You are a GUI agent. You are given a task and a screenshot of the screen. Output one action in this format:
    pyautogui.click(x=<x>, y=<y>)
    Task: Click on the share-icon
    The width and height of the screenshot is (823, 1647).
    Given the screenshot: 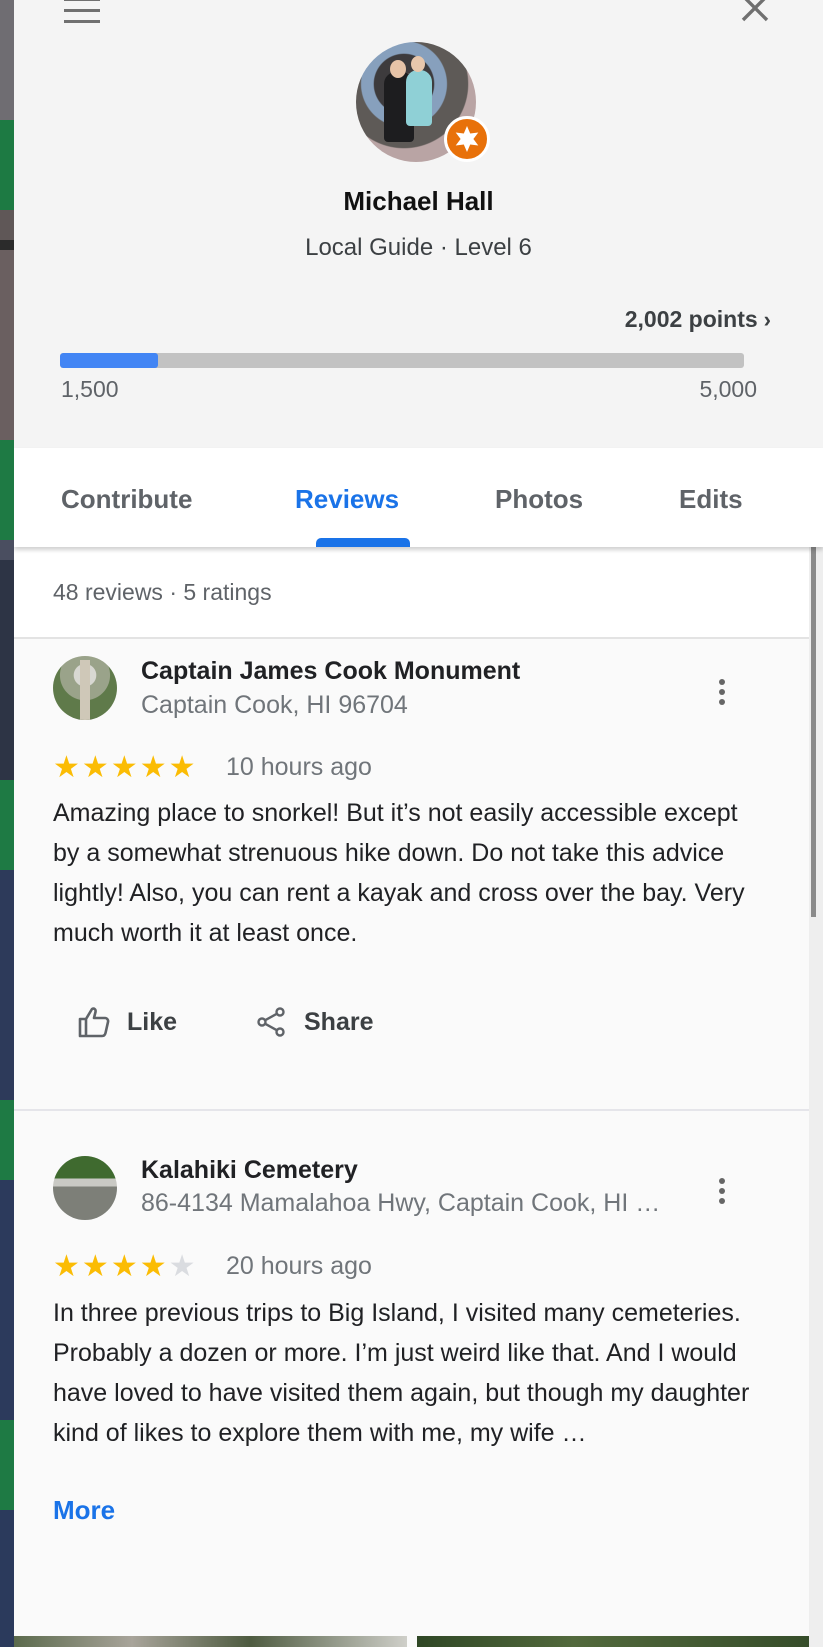 What is the action you would take?
    pyautogui.click(x=271, y=1022)
    